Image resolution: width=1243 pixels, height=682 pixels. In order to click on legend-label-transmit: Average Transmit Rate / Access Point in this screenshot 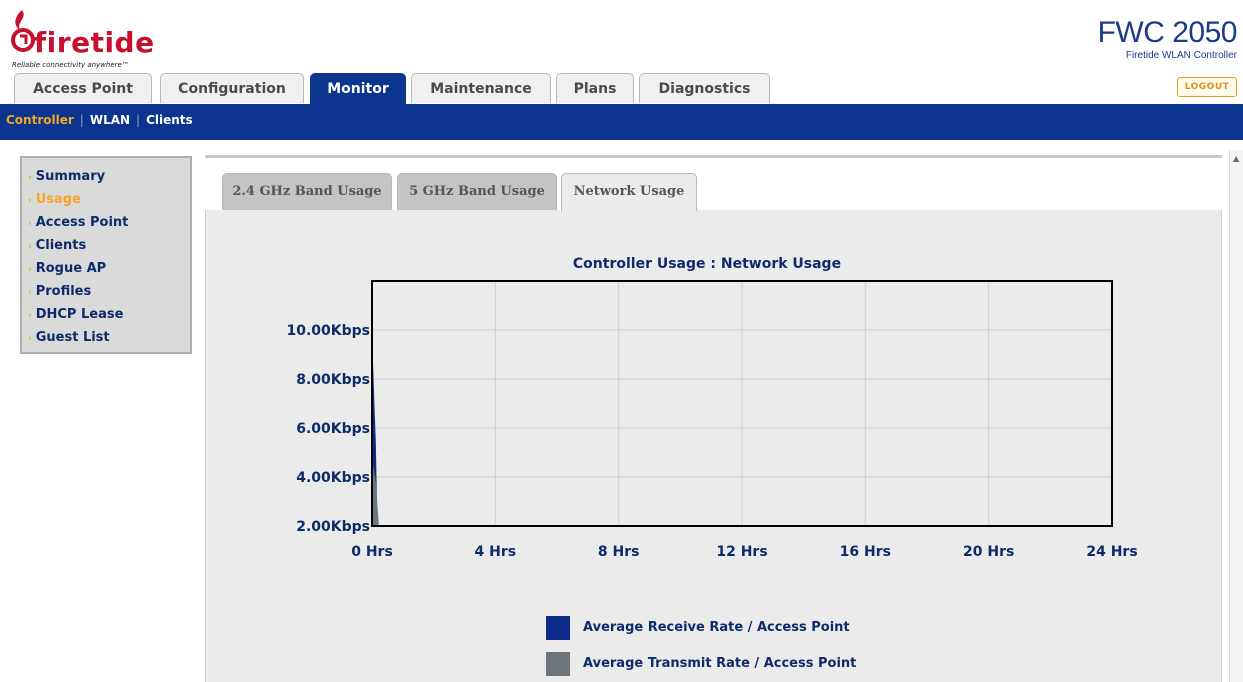, I will do `click(720, 663)`.